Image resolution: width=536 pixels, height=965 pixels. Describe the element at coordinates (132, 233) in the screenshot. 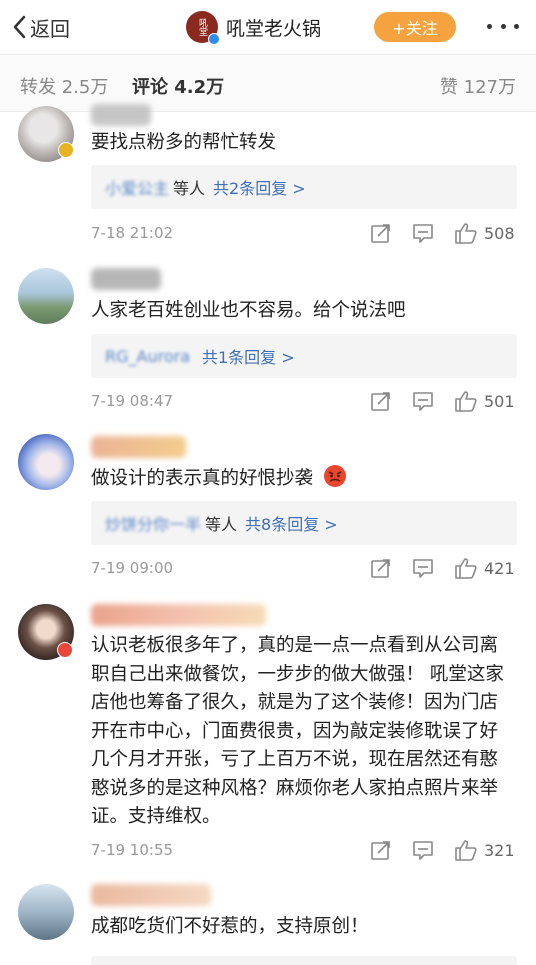

I see `comment-time: 7-18 21:02` at that location.